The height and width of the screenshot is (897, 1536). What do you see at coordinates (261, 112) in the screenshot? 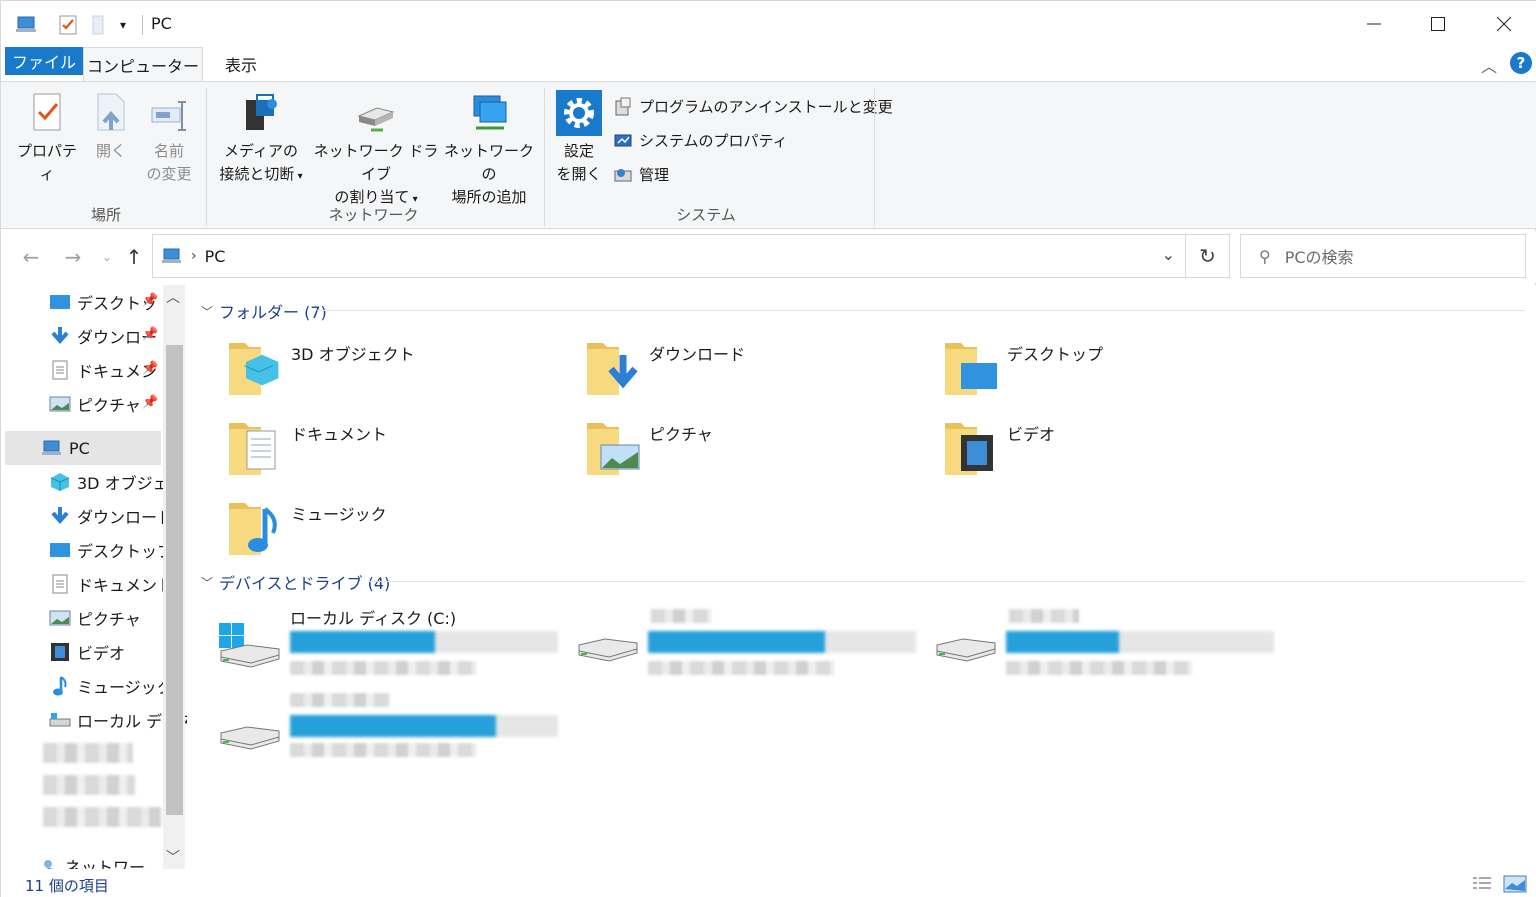
I see `media-server-icon` at bounding box center [261, 112].